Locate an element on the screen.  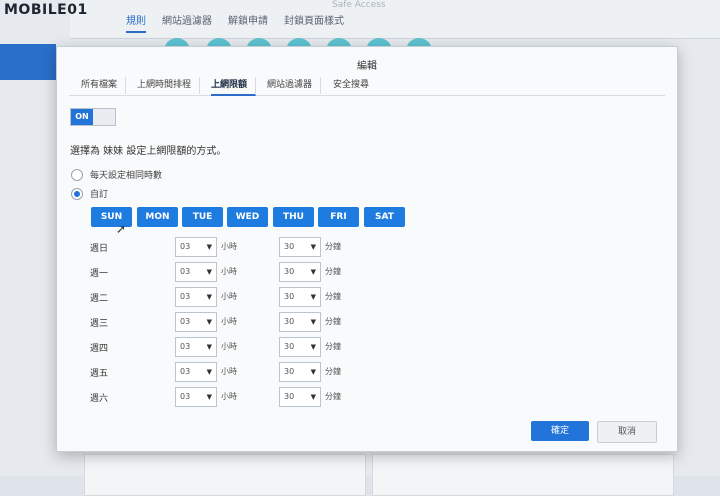
dialog-tab-bar: 所有檔案 上網時間排程 上網限額 網站過濾器 安全搜尋 is located at coordinates (367, 84).